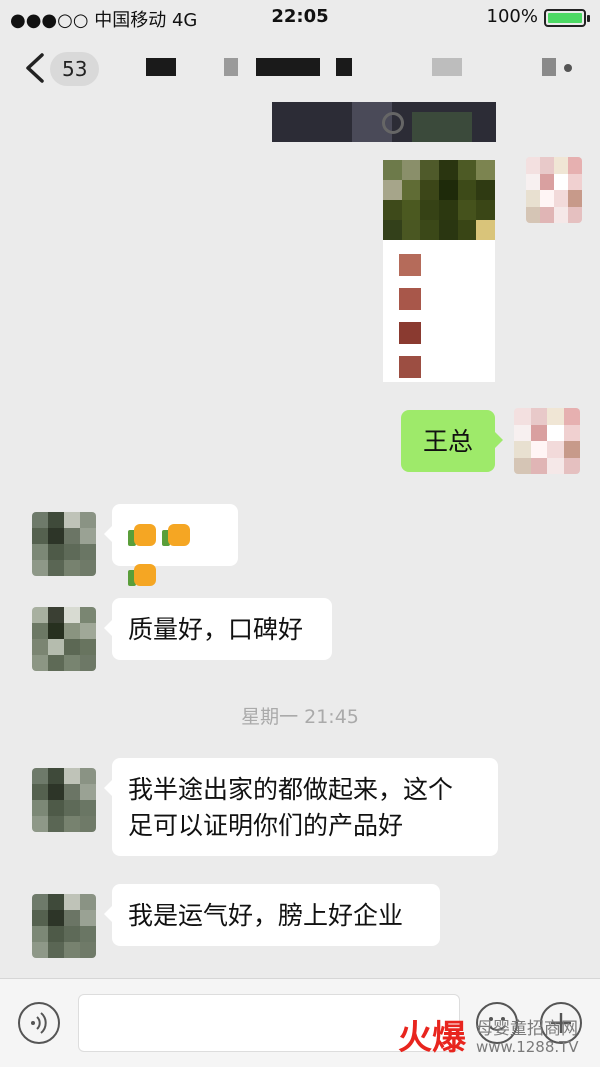 The height and width of the screenshot is (1067, 600). What do you see at coordinates (291, 789) in the screenshot?
I see `message-text-line: 我半途出家的都做起来，这个` at bounding box center [291, 789].